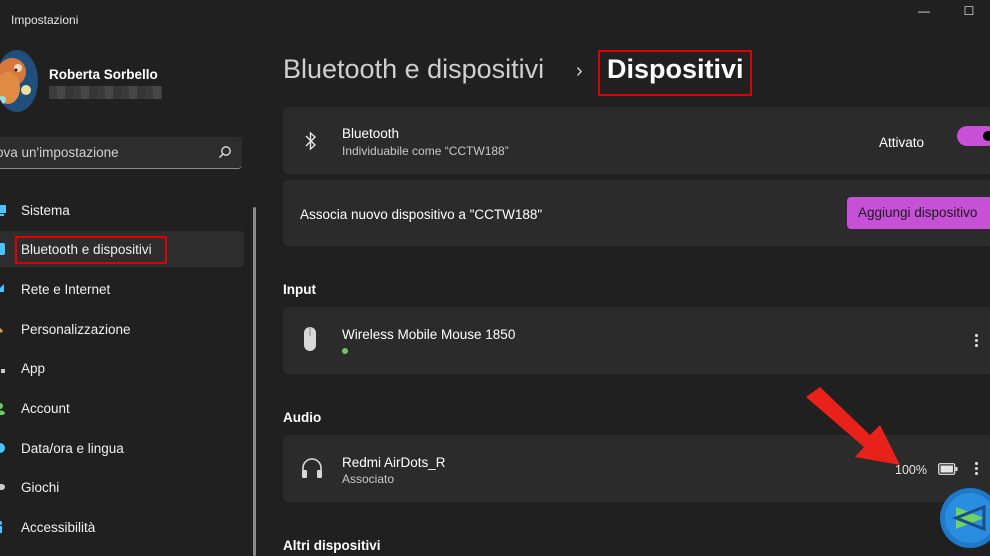 This screenshot has width=990, height=556. I want to click on add-device-label: Aggiungi dispositivo, so click(918, 212).